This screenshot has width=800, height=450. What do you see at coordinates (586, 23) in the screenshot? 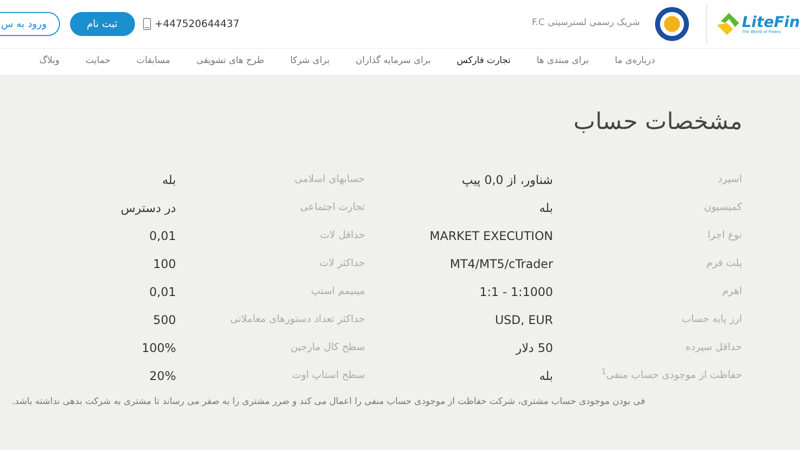
I see `partner-text: شریک رسمی لسترسیتی F.C` at bounding box center [586, 23].